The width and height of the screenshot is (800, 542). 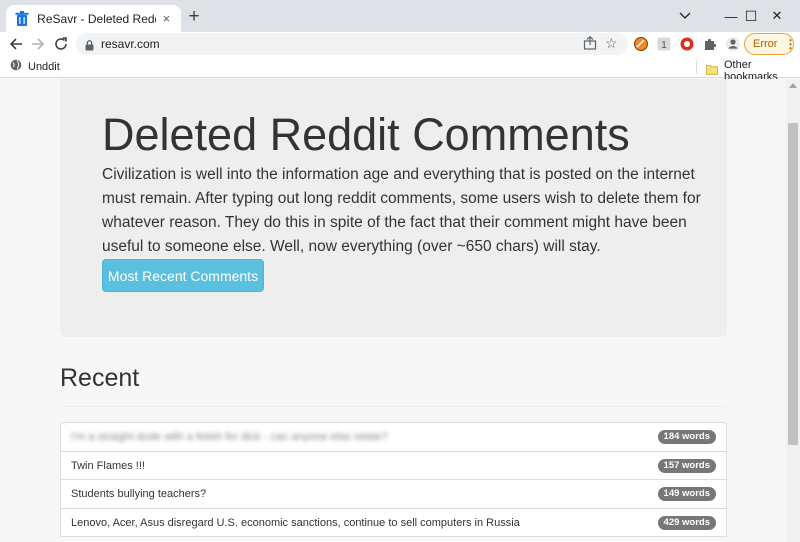 I want to click on scroll-up-icon, so click(x=793, y=85).